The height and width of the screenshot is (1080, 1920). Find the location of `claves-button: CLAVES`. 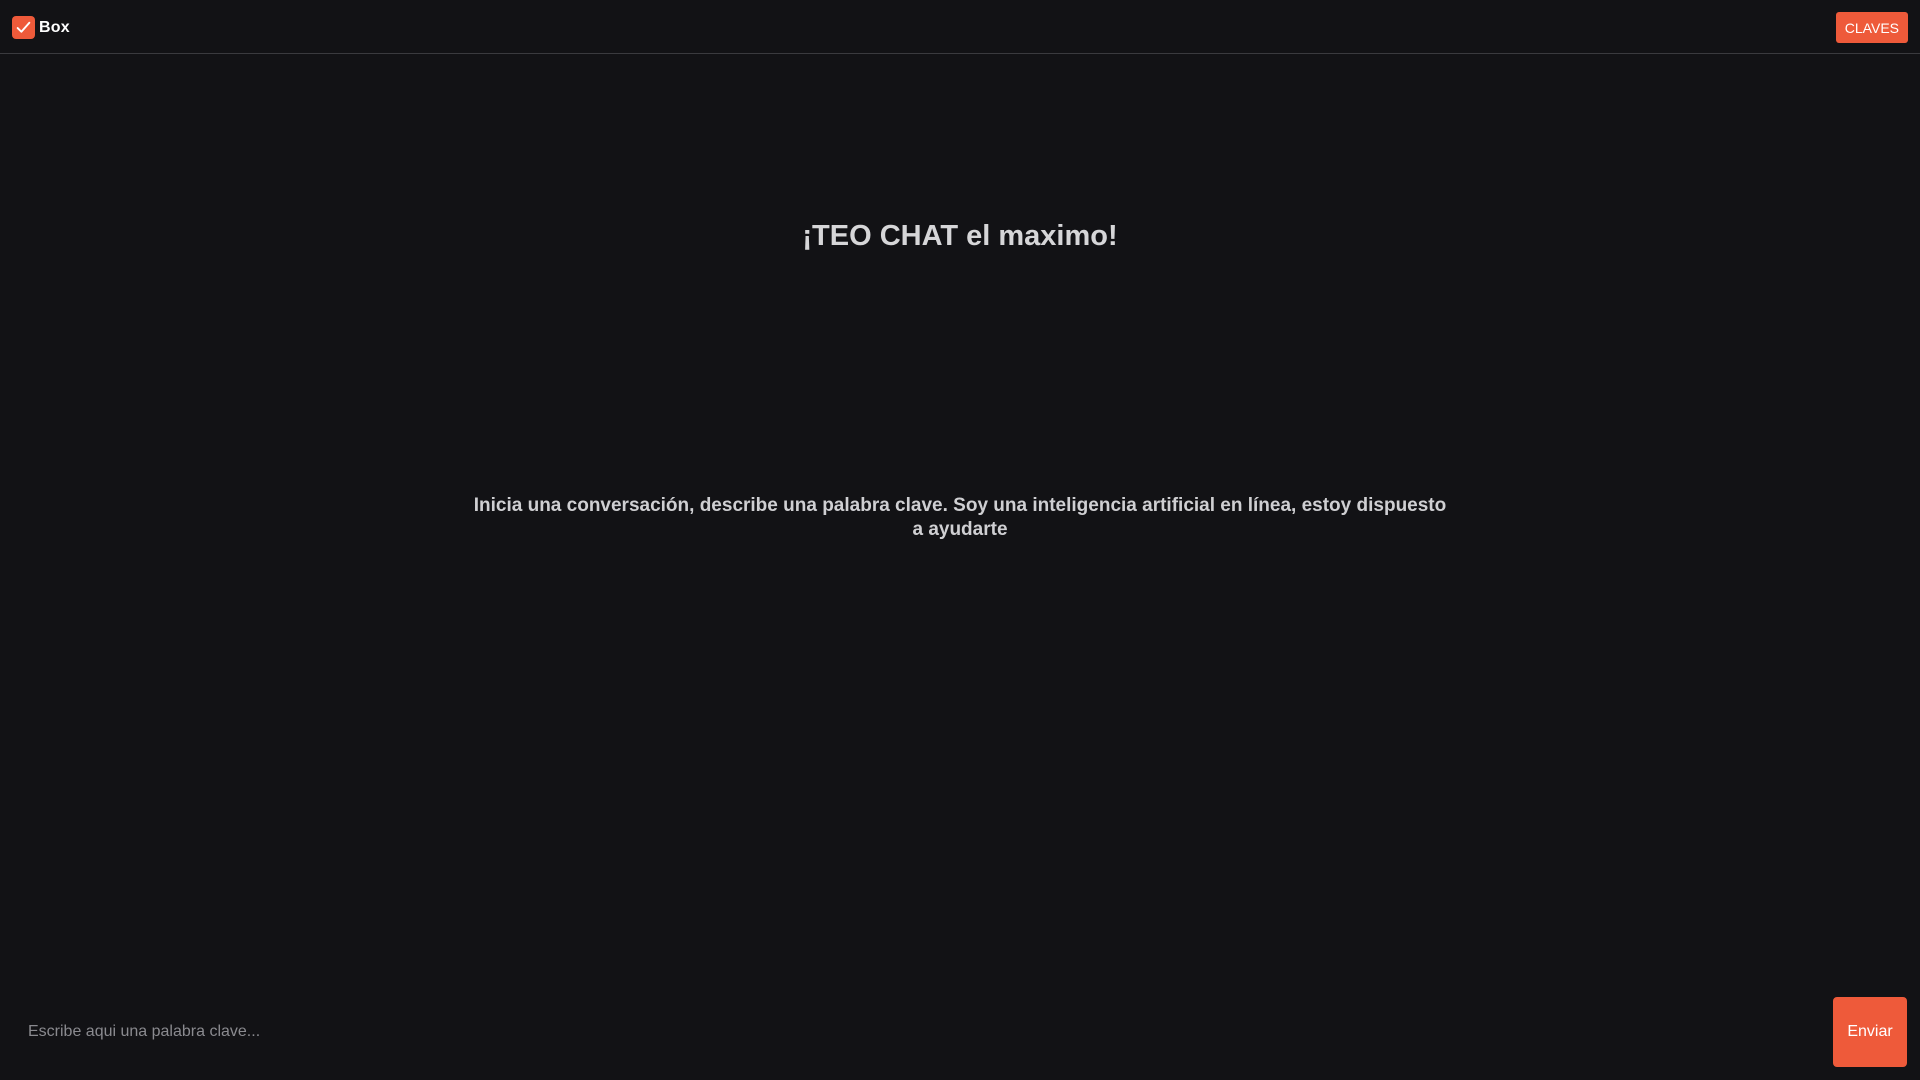

claves-button: CLAVES is located at coordinates (1871, 27).